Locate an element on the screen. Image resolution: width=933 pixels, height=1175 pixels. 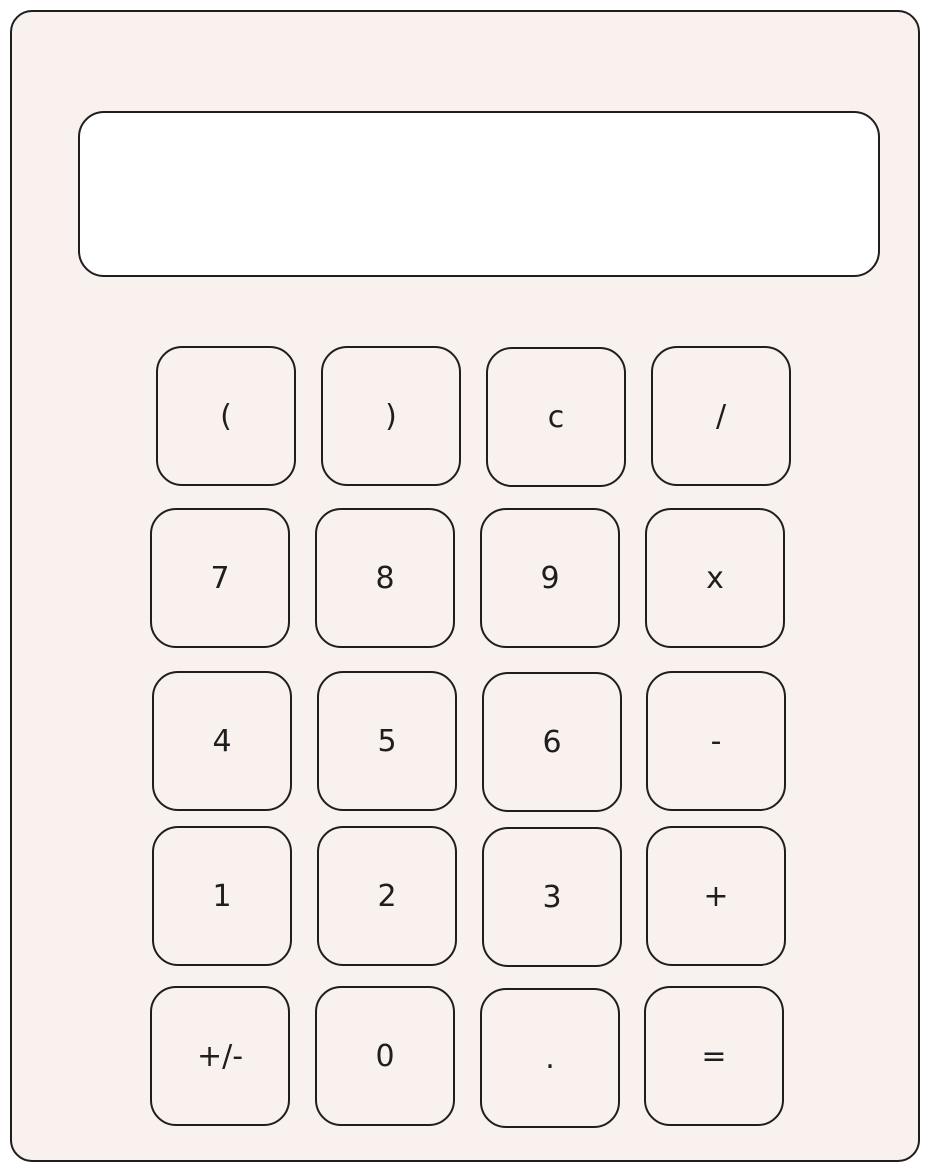
decimal-key: . is located at coordinates (550, 1058).